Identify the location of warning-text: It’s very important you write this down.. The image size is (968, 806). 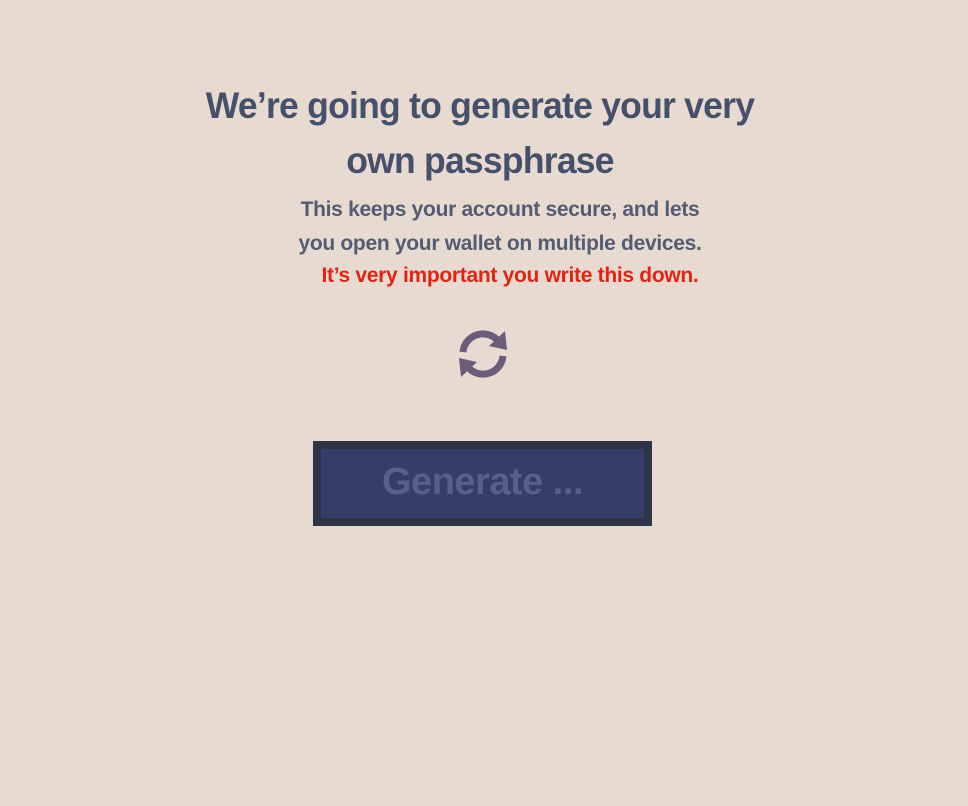
(510, 275).